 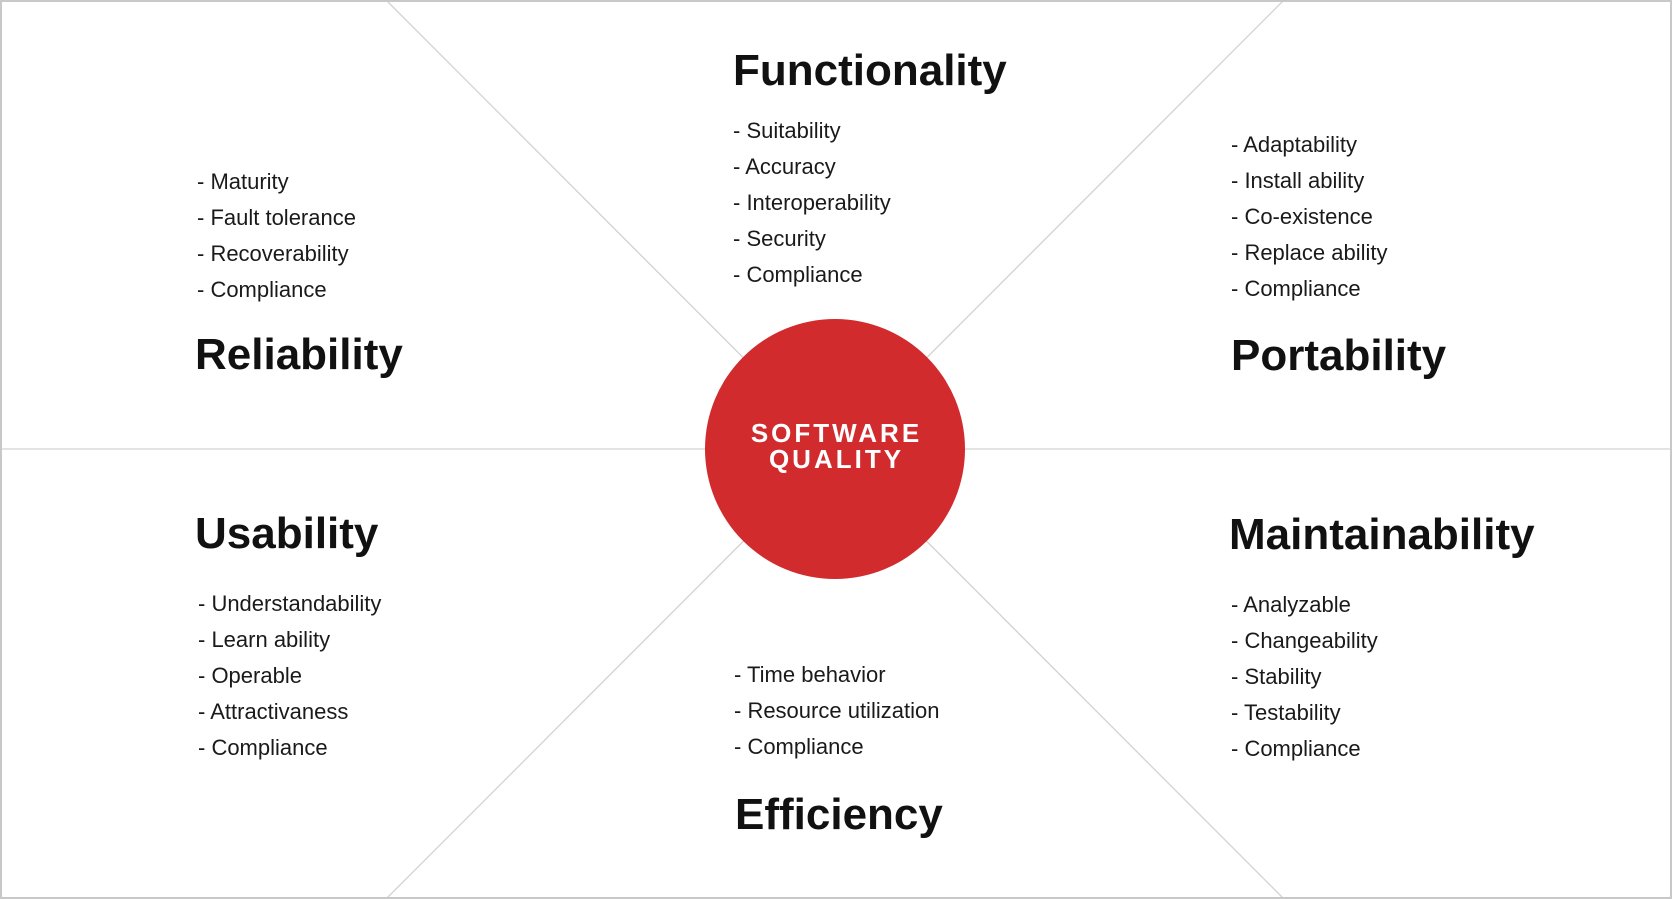 I want to click on functionality-title: Functionality, so click(x=870, y=70).